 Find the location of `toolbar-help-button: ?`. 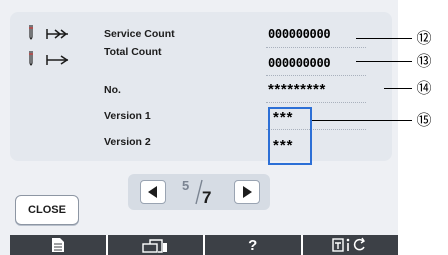

toolbar-help-button: ? is located at coordinates (254, 245).